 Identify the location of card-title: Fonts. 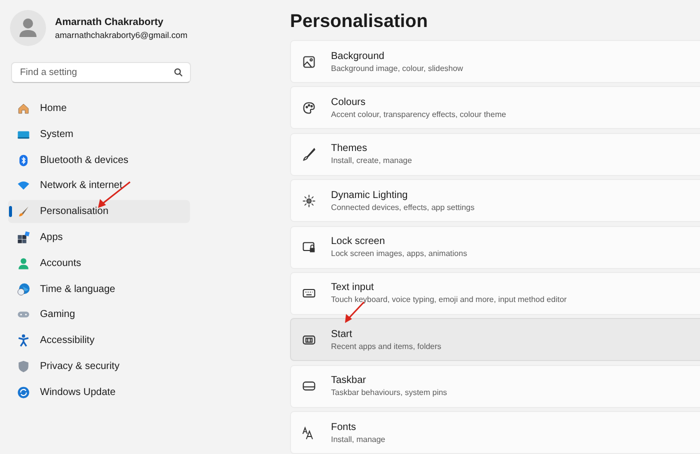
(344, 427).